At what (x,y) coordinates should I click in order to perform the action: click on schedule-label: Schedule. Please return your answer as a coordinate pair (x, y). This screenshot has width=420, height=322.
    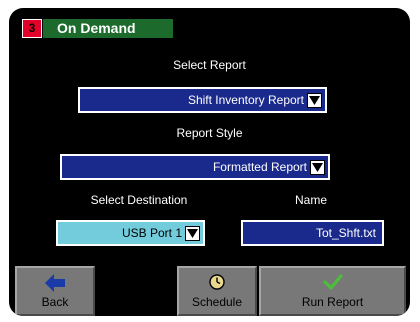
    Looking at the image, I should click on (217, 302).